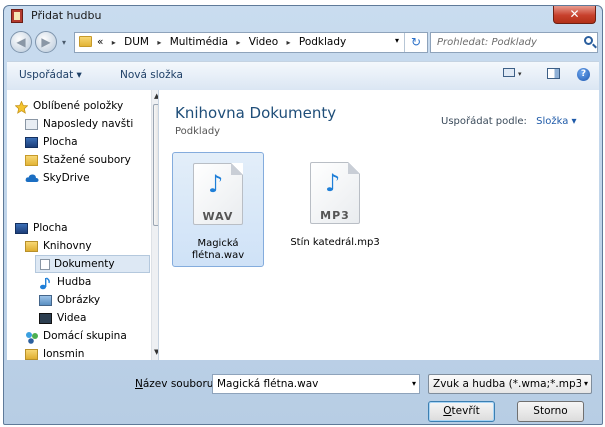 This screenshot has height=427, width=605. I want to click on filename-value: Magická flétna.wav, so click(268, 384).